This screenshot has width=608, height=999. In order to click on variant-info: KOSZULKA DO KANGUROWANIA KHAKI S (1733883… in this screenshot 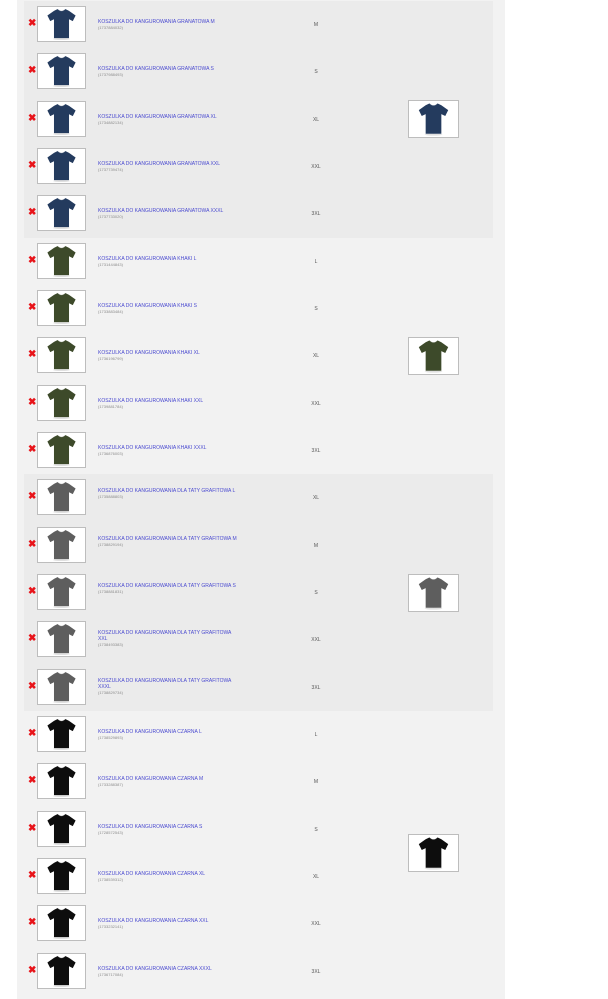, I will do `click(169, 309)`.